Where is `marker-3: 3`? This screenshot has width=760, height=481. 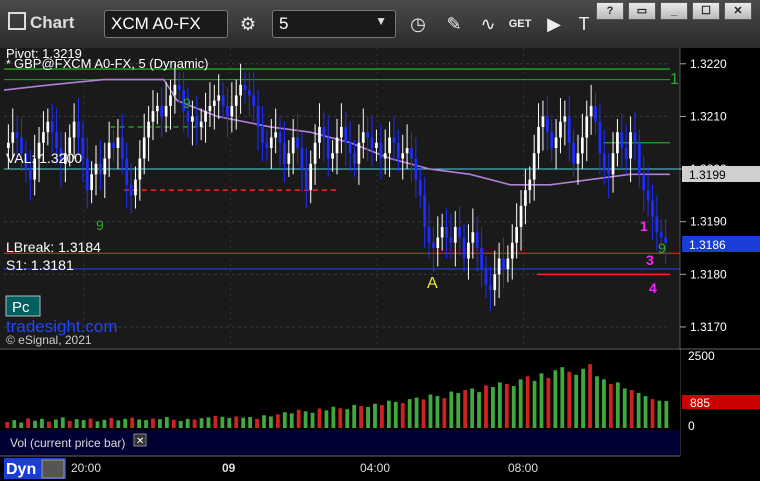
marker-3: 3 is located at coordinates (650, 260).